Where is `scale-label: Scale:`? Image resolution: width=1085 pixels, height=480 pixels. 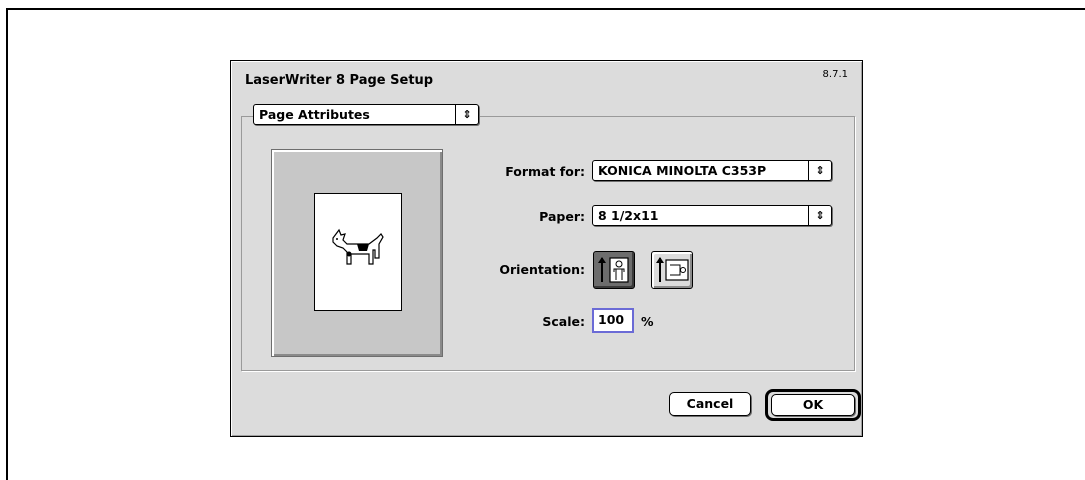
scale-label: Scale: is located at coordinates (563, 321).